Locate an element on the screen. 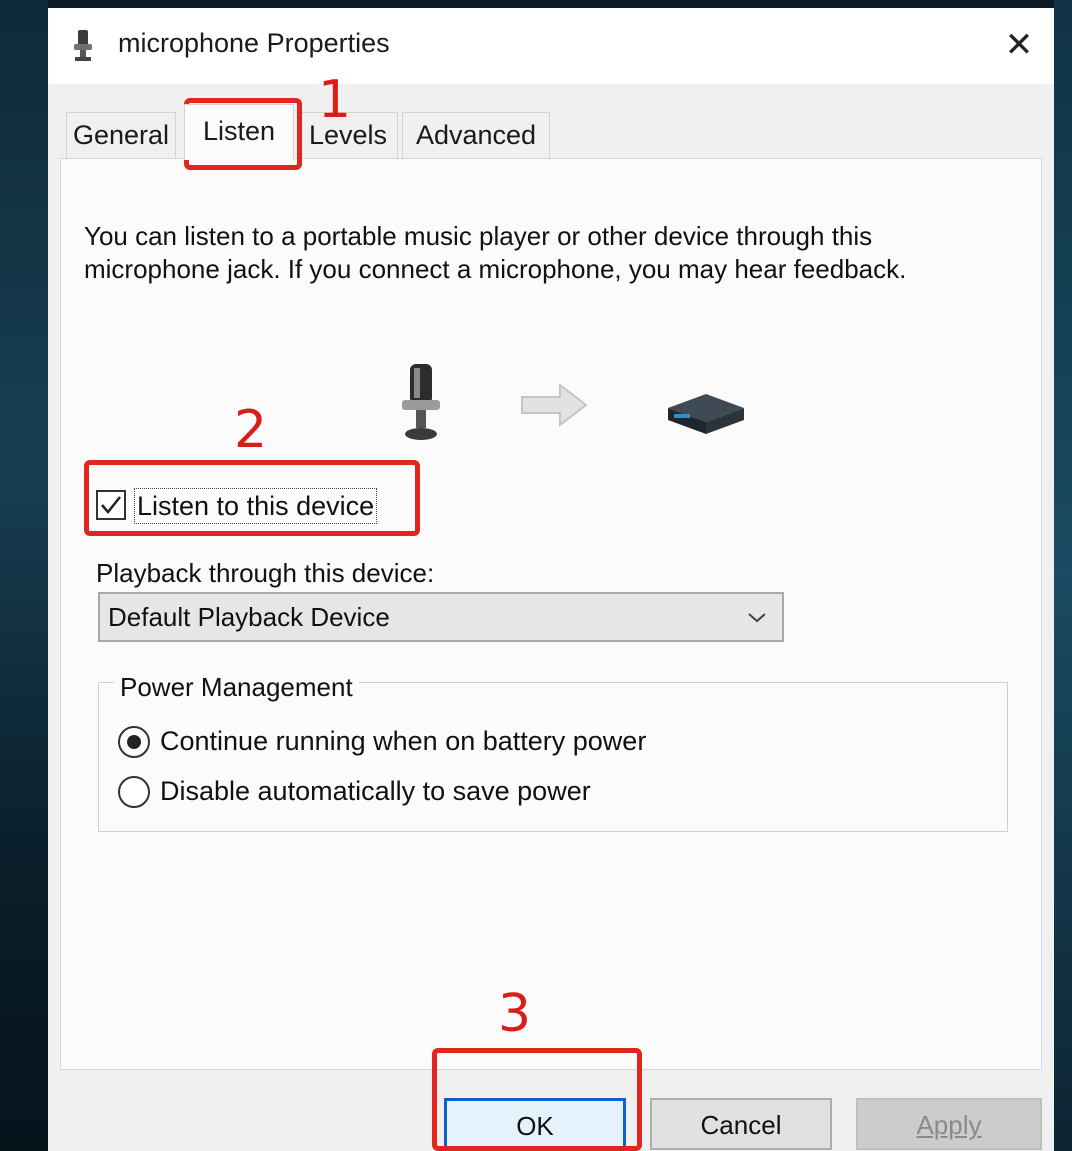 This screenshot has height=1151, width=1072. arrow-right-icon is located at coordinates (554, 405).